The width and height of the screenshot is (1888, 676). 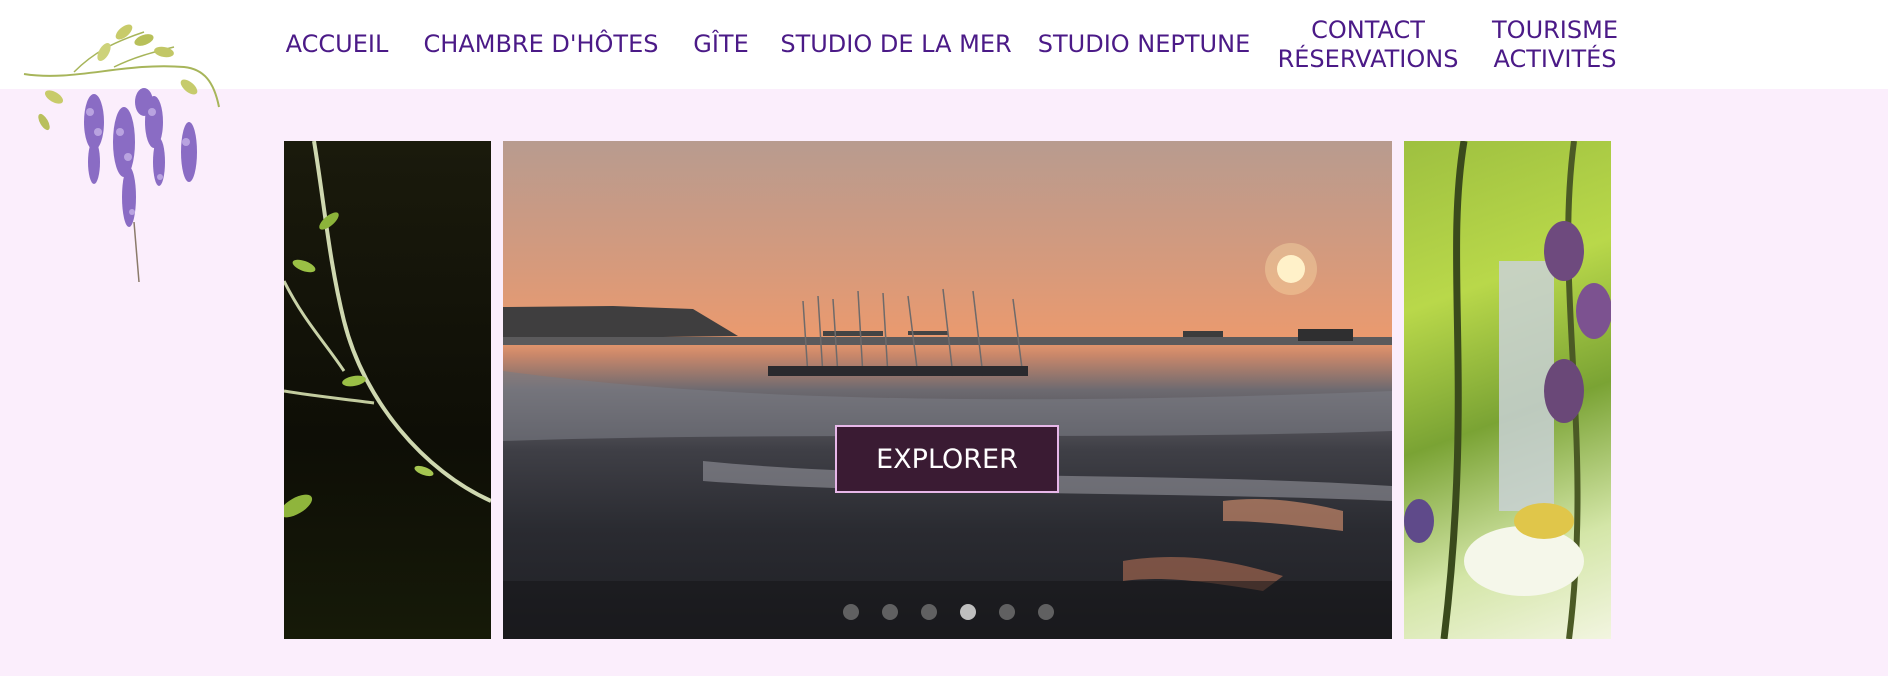 What do you see at coordinates (948, 612) in the screenshot?
I see `carousel-dots` at bounding box center [948, 612].